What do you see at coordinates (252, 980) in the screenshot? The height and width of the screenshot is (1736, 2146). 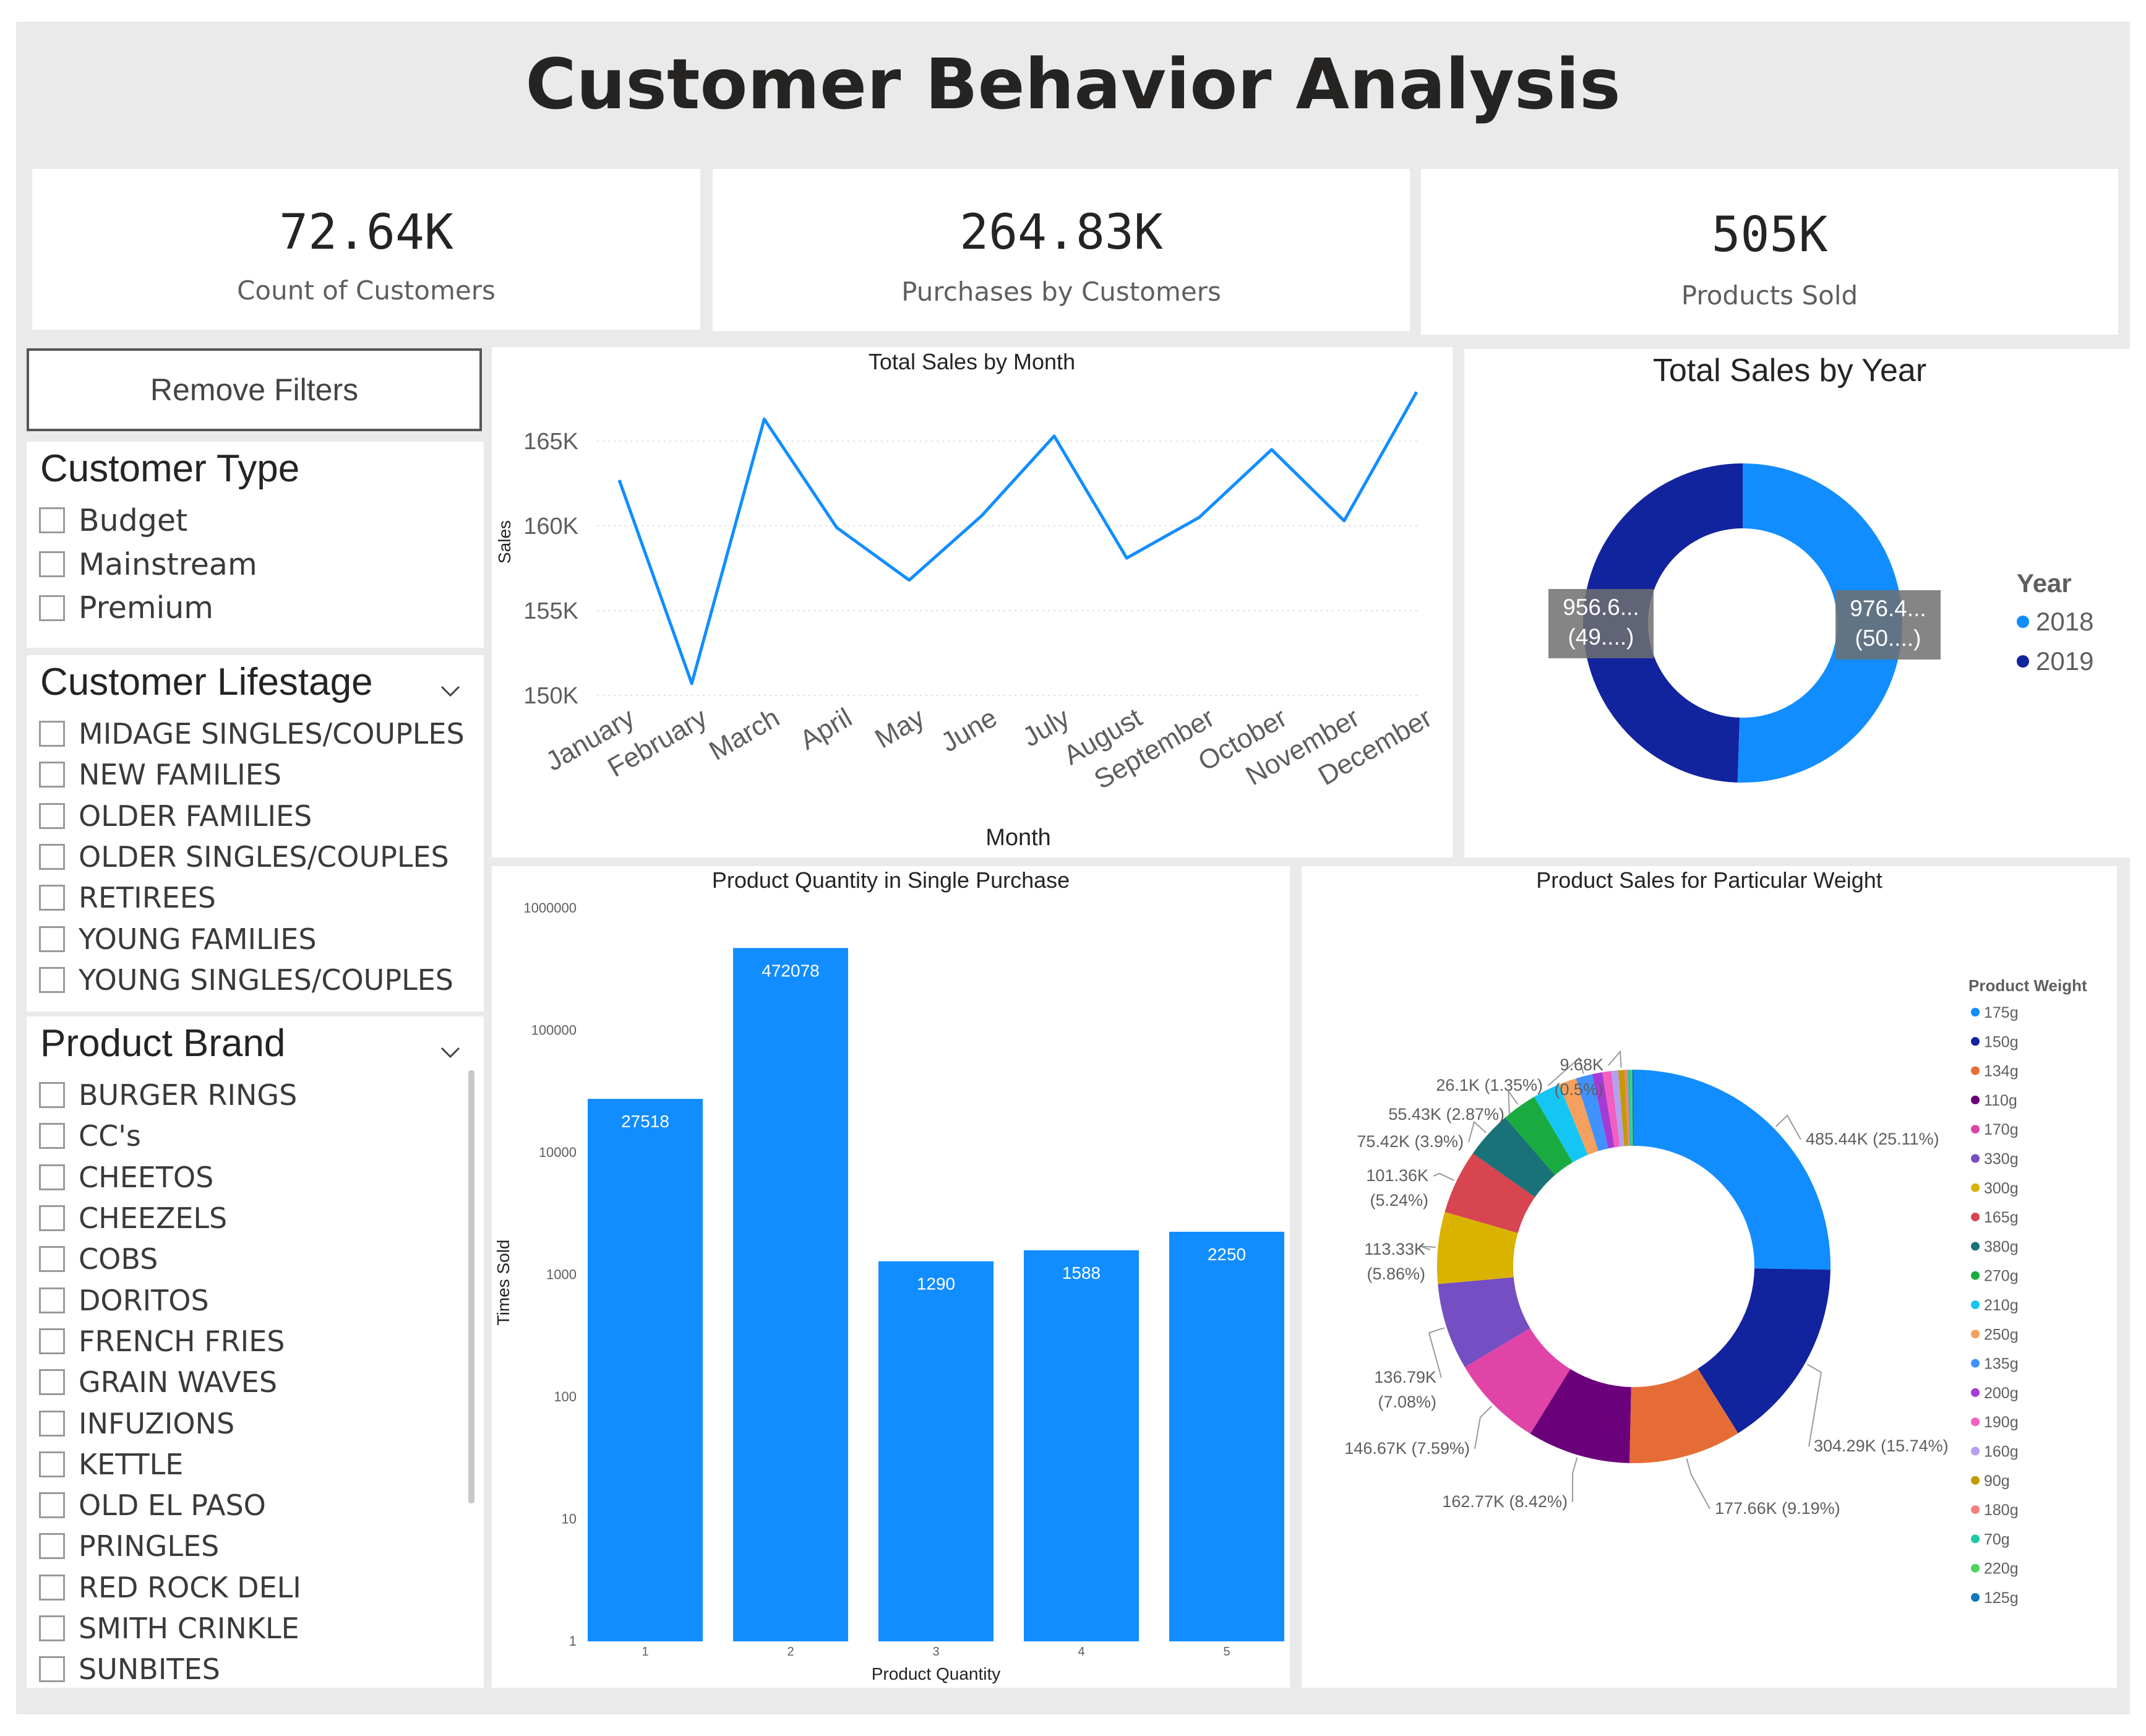 I see `lifestage-option: YOUNG SINGLES/COUPLES` at bounding box center [252, 980].